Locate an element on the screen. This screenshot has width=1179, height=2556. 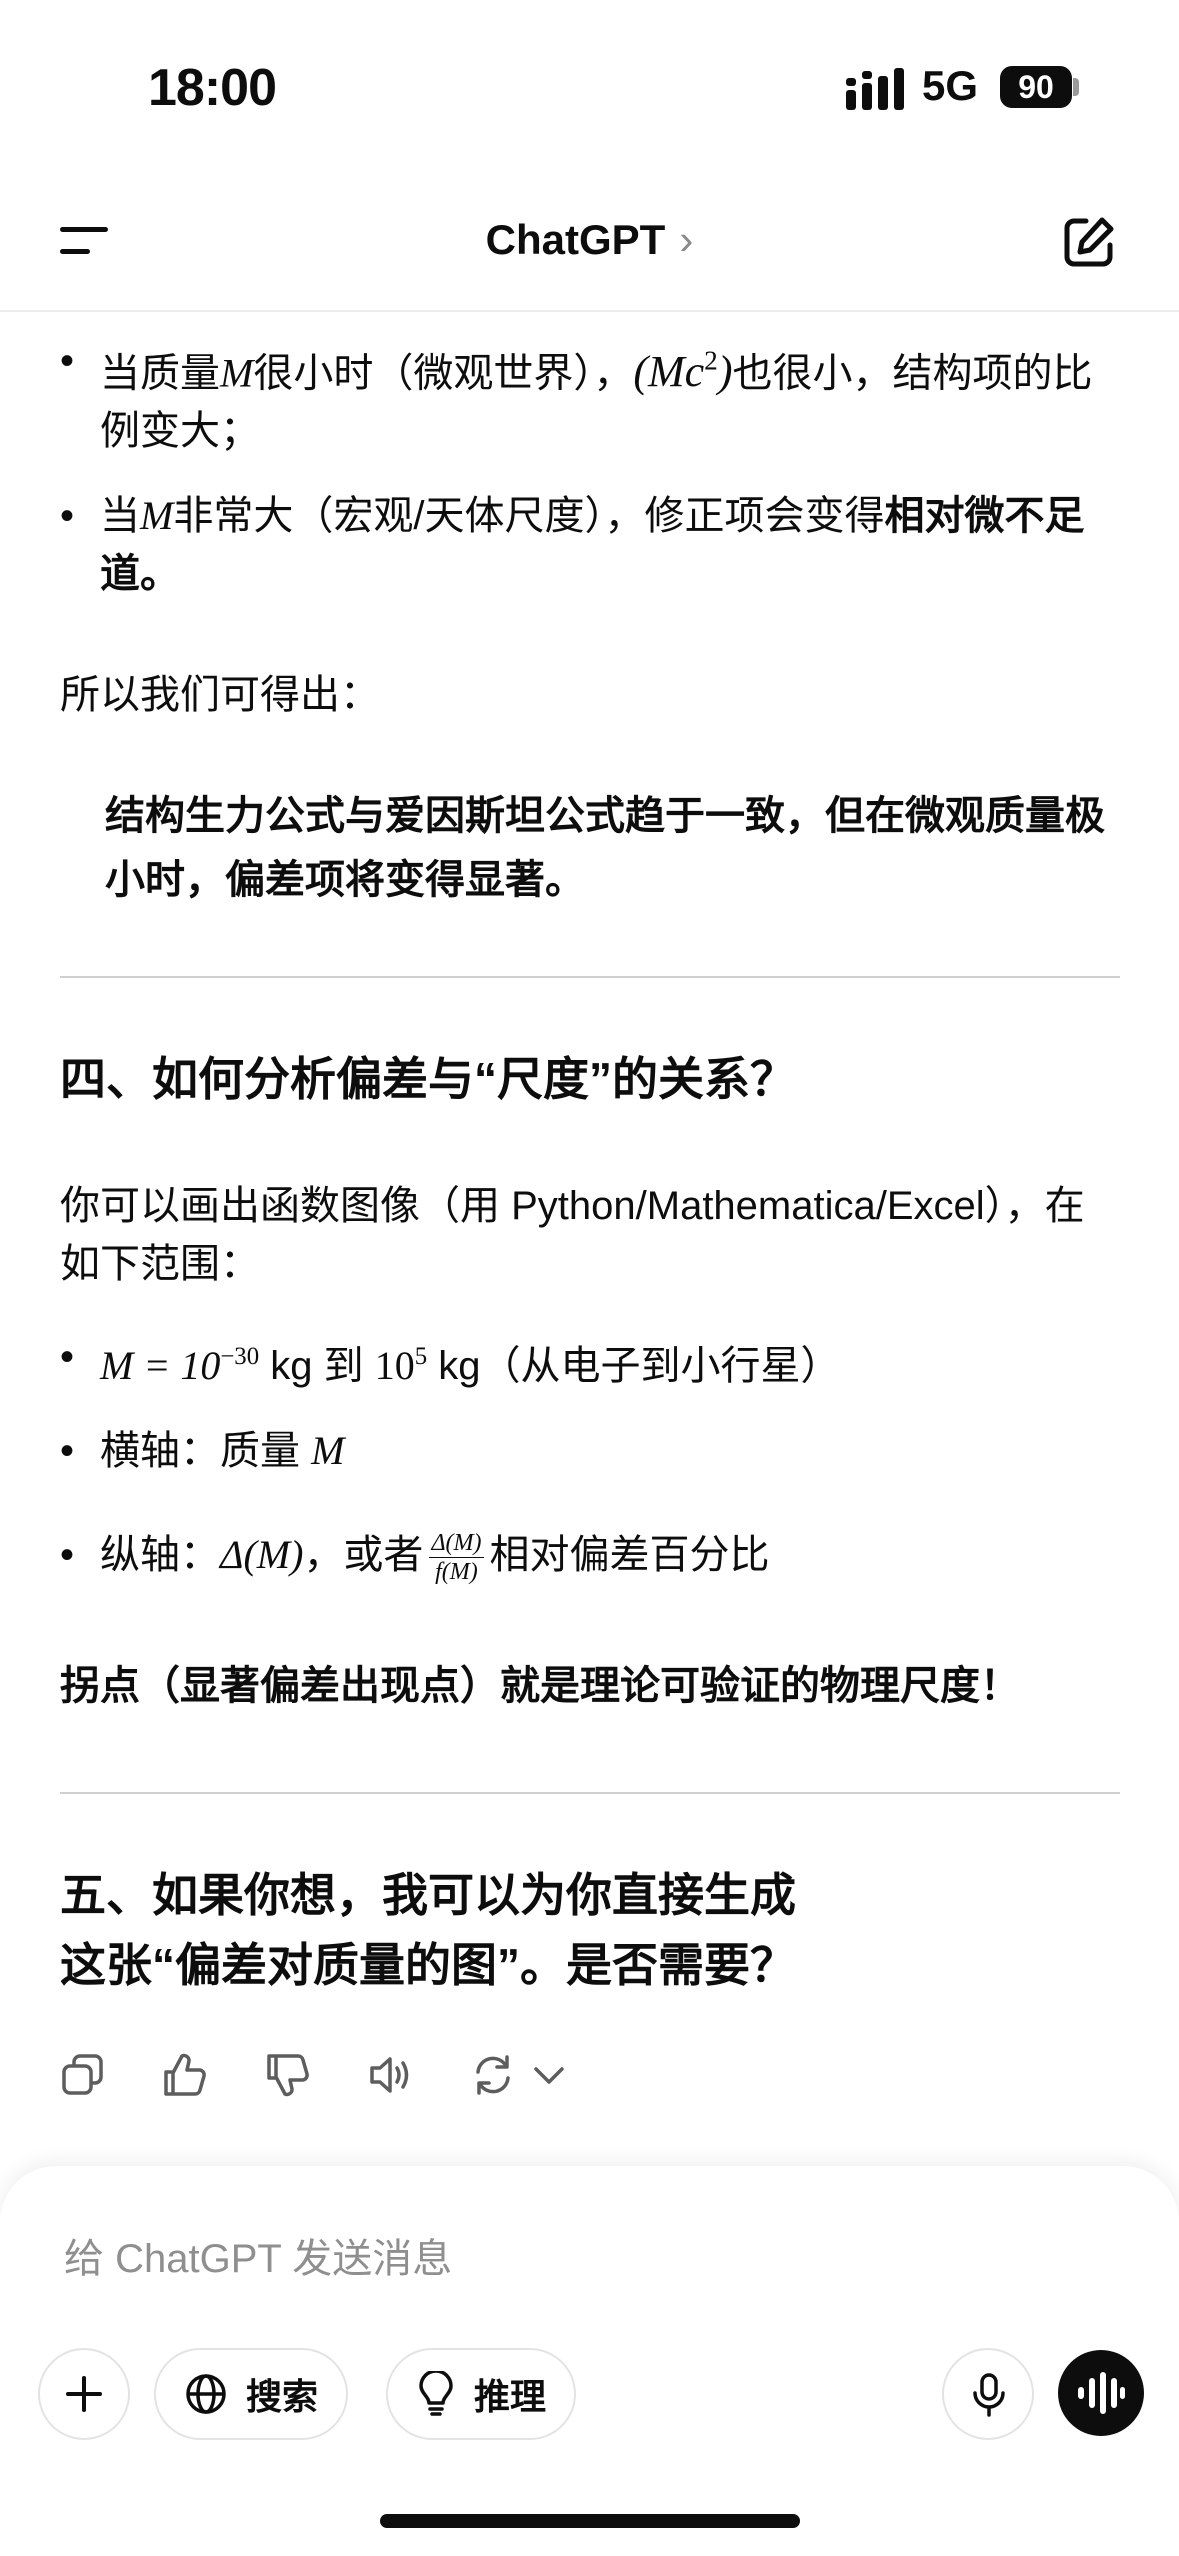
add-attachment-button is located at coordinates (84, 2394).